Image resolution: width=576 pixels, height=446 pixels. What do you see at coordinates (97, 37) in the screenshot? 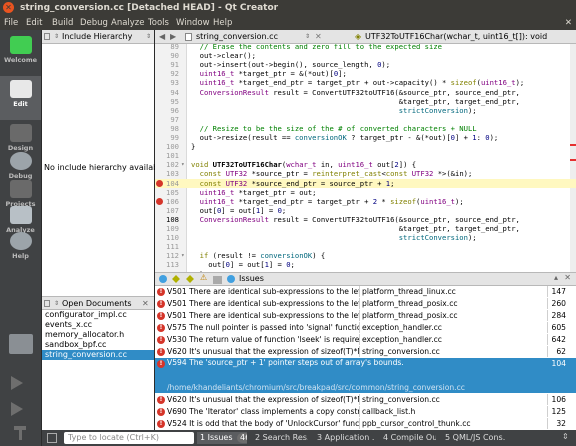
I see `include-hierarchy-title: Include Hierarchy` at bounding box center [97, 37].